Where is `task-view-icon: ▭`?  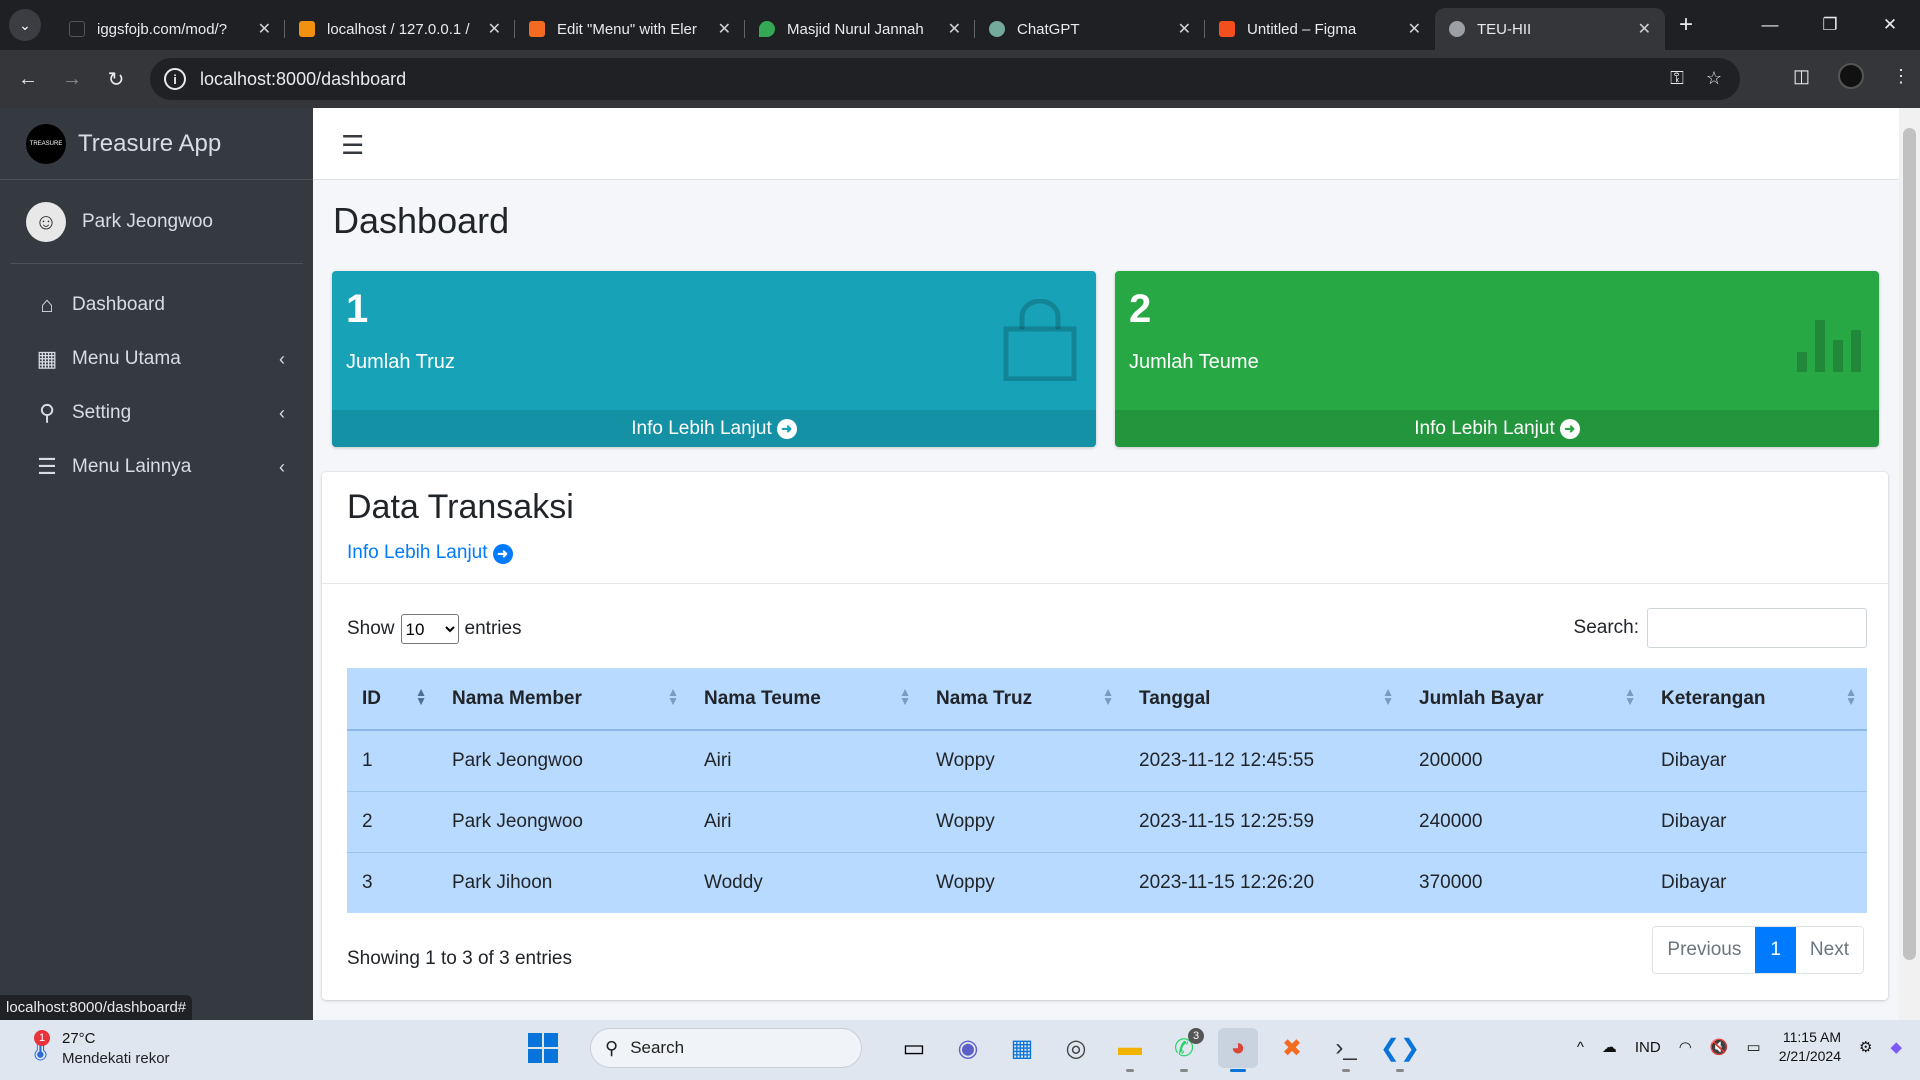
task-view-icon: ▭ is located at coordinates (914, 1048).